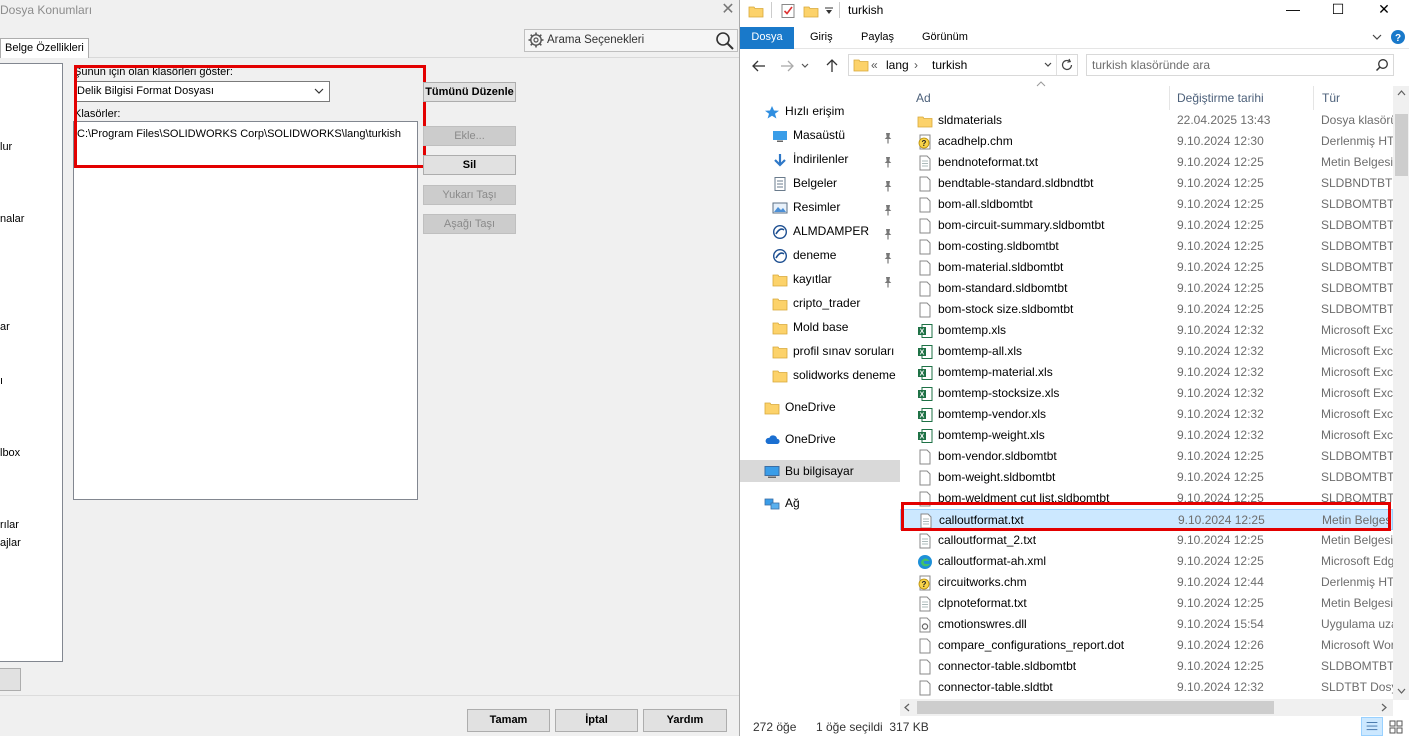 The image size is (1409, 736). What do you see at coordinates (31, 362) in the screenshot?
I see `category-list: lur nalar ar ı lbox rılar ajlar` at bounding box center [31, 362].